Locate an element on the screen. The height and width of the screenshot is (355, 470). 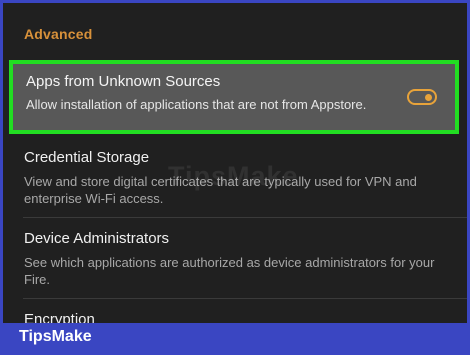
setting-title: Encryption is located at coordinates (59, 317).